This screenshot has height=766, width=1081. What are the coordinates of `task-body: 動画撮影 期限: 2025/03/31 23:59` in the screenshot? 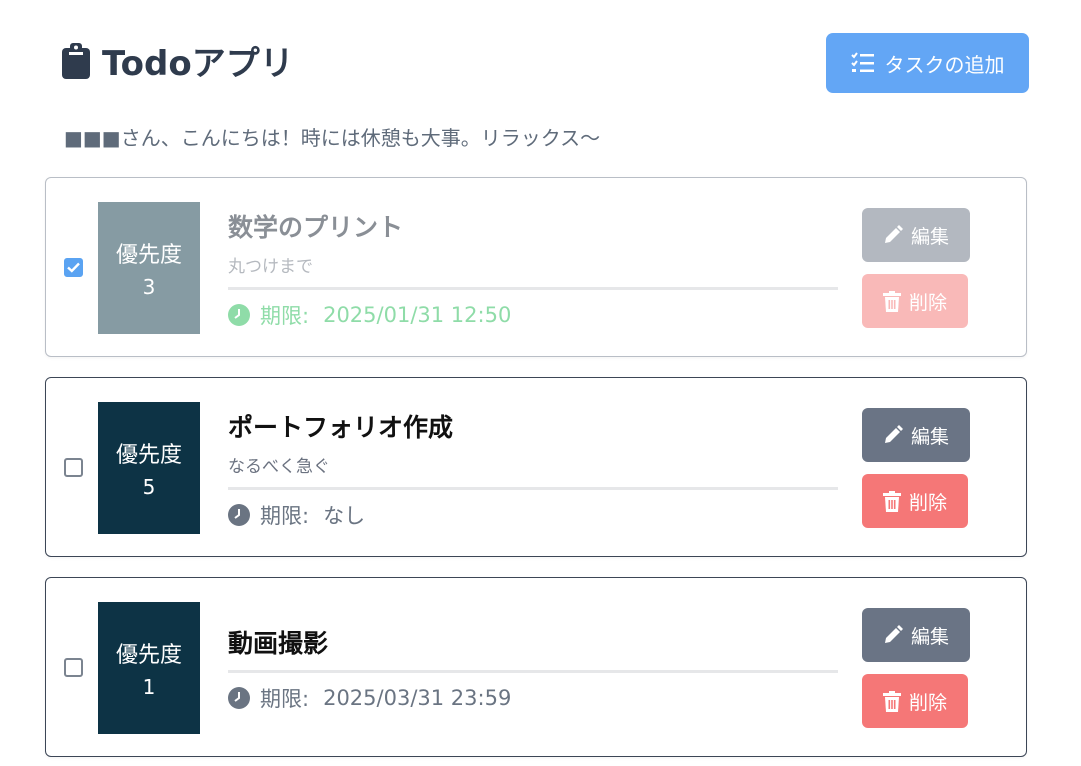 It's located at (533, 668).